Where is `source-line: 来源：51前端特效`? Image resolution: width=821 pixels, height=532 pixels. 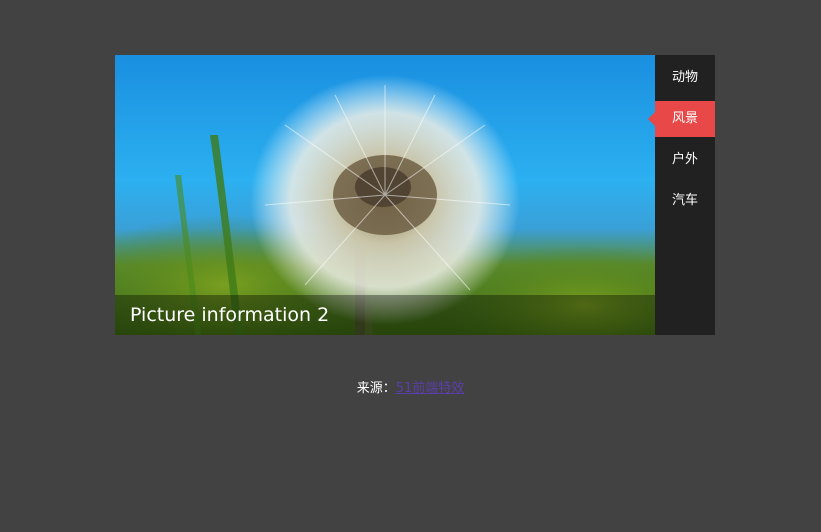 source-line: 来源：51前端特效 is located at coordinates (410, 386).